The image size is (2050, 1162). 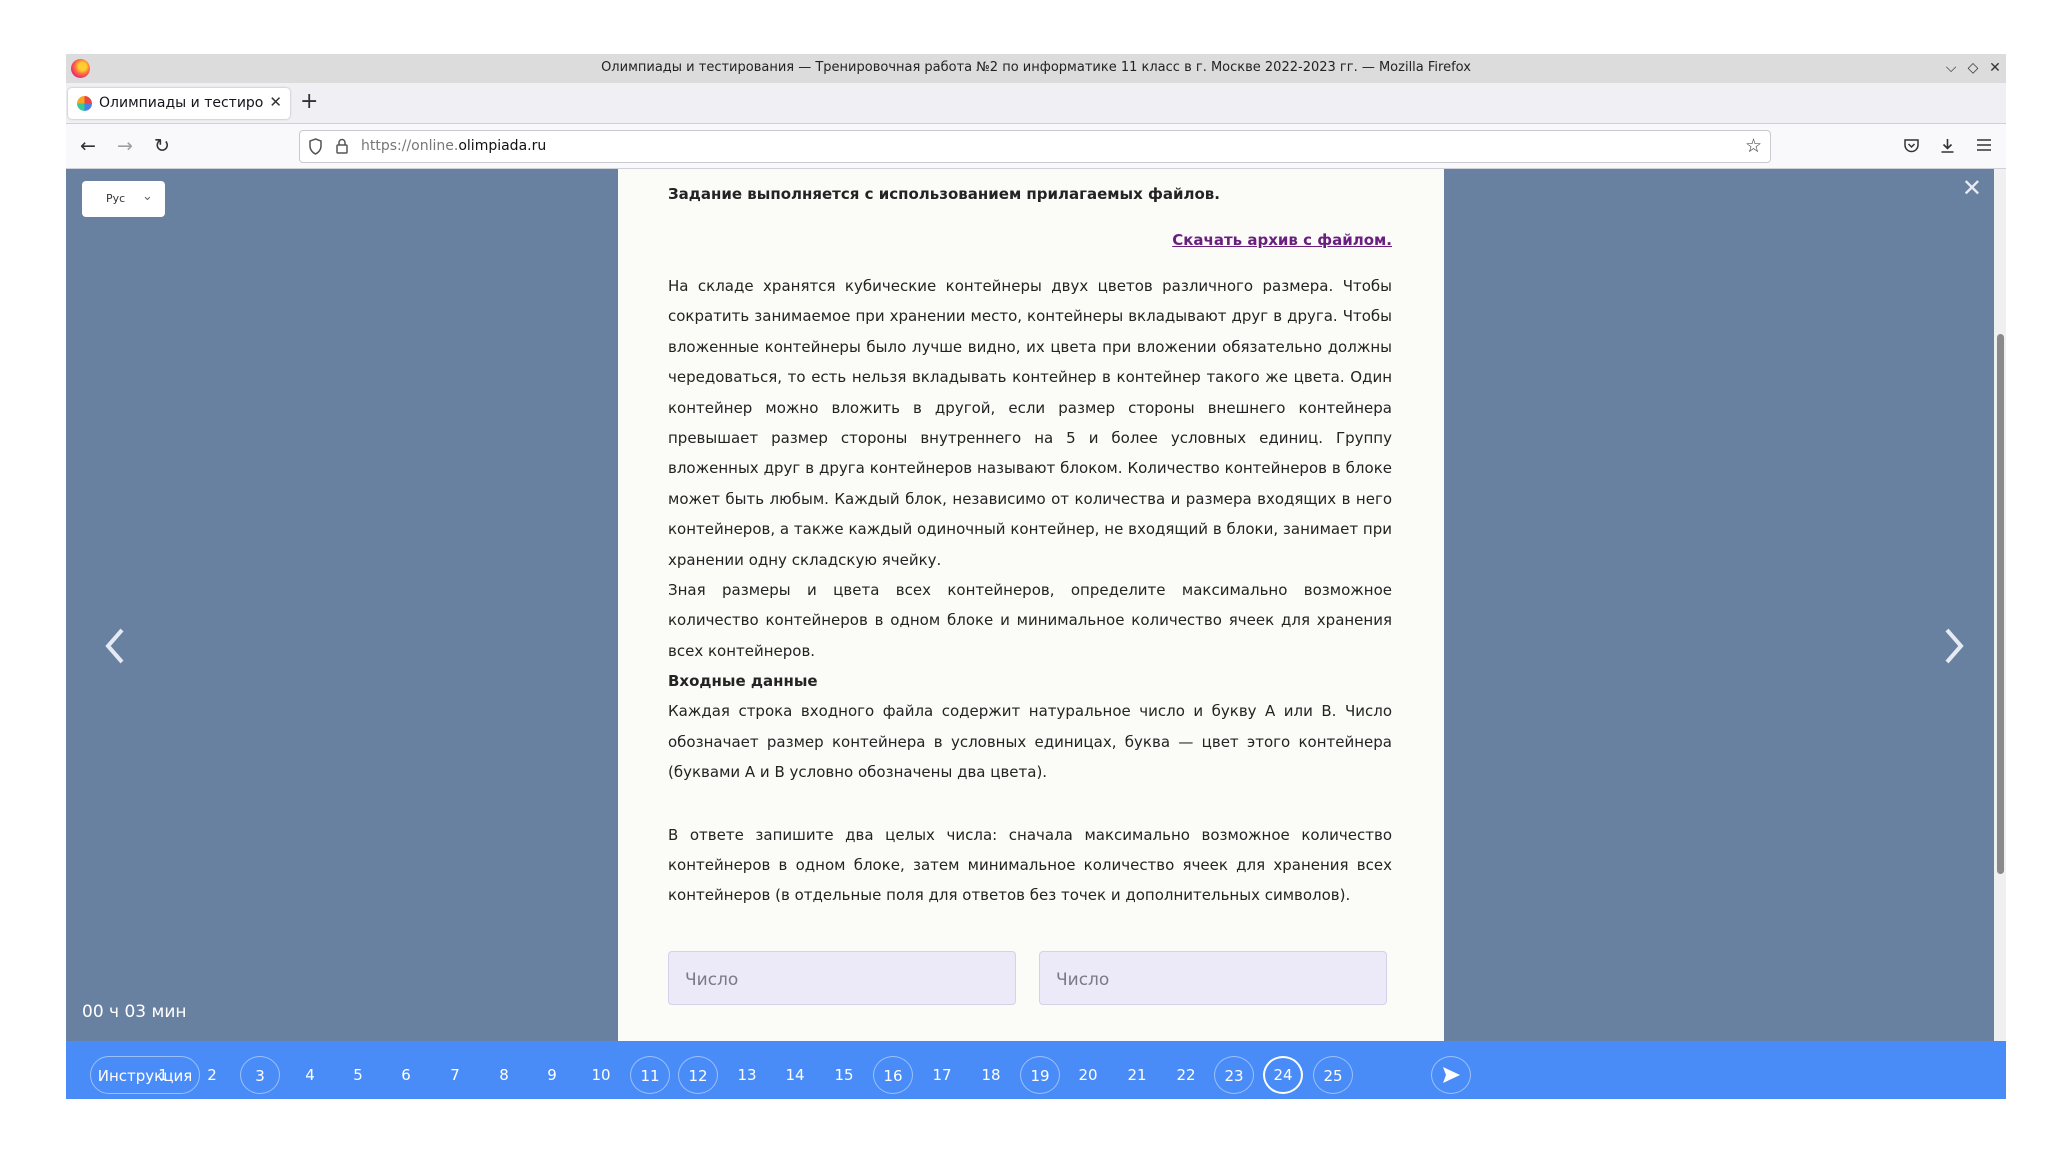 What do you see at coordinates (991, 1075) in the screenshot?
I see `task-number-18: 18` at bounding box center [991, 1075].